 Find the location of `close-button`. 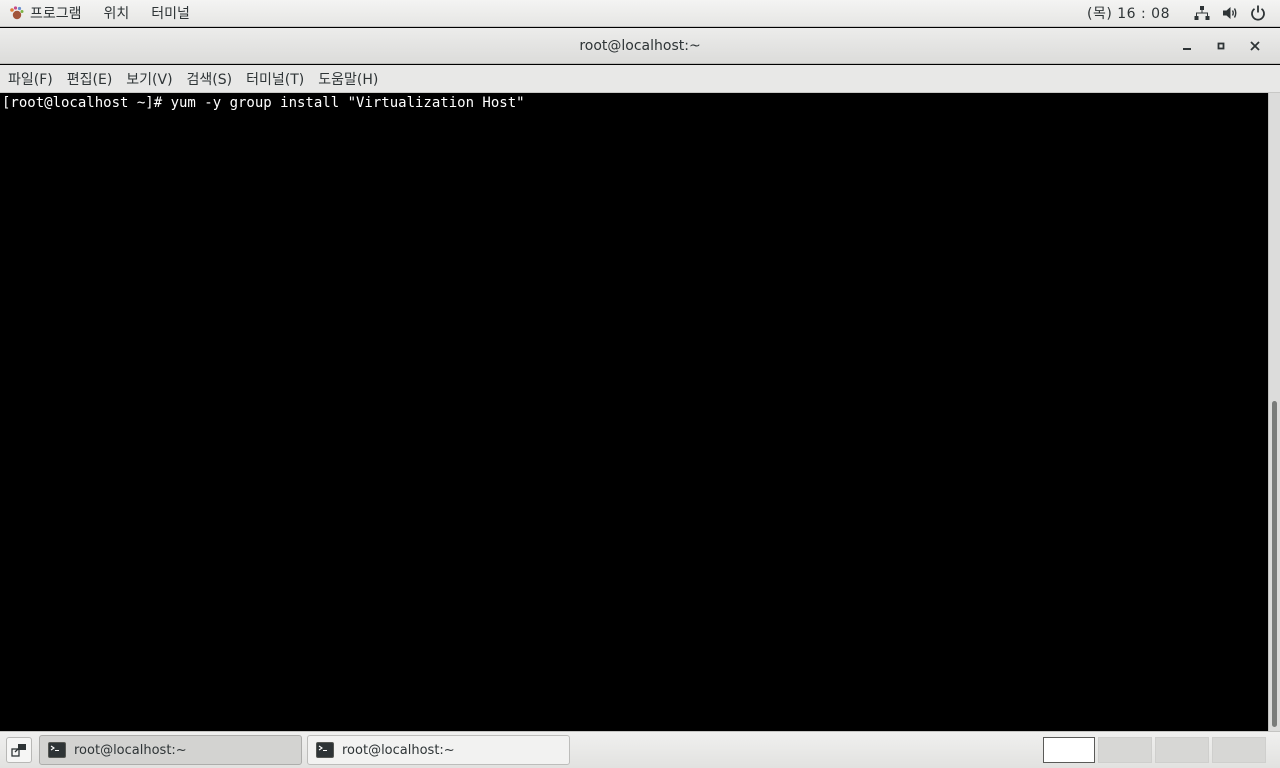

close-button is located at coordinates (1255, 45).